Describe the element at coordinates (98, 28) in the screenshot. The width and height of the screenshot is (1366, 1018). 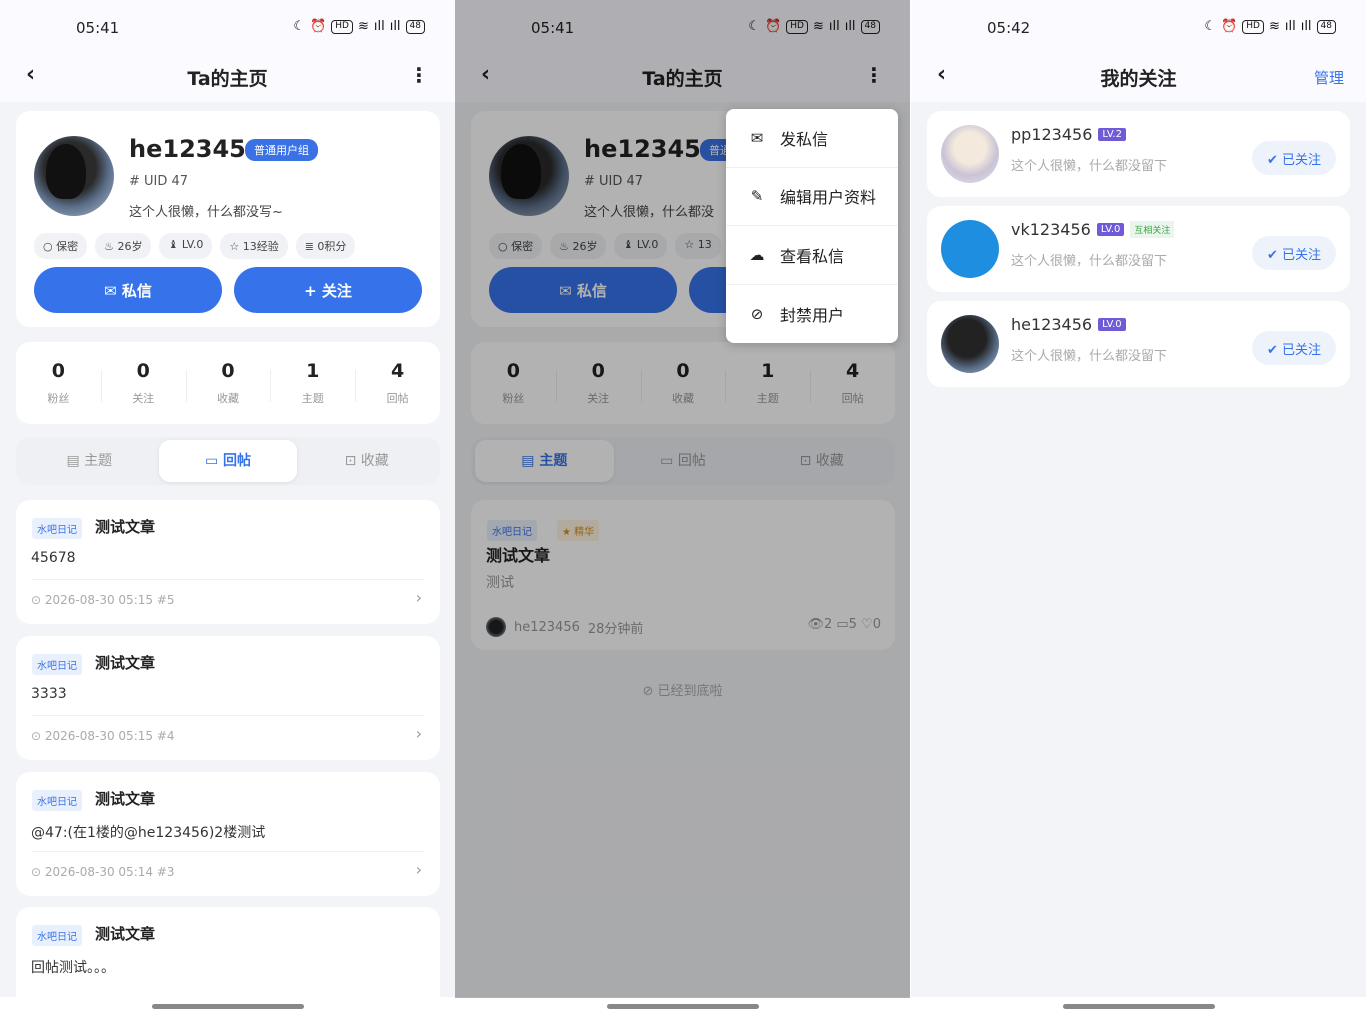
I see `clock: 05:41` at that location.